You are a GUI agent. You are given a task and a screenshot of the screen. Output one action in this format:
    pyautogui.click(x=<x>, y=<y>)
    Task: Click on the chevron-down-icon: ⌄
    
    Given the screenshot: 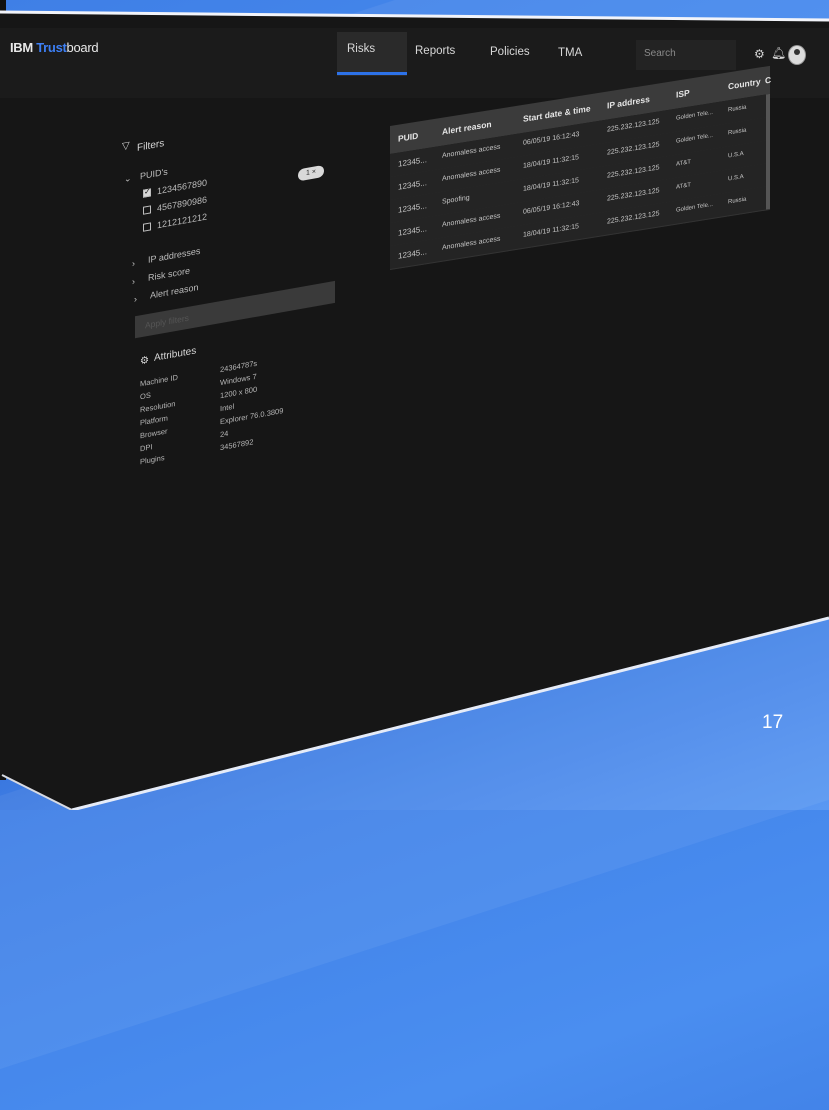 What is the action you would take?
    pyautogui.click(x=128, y=179)
    